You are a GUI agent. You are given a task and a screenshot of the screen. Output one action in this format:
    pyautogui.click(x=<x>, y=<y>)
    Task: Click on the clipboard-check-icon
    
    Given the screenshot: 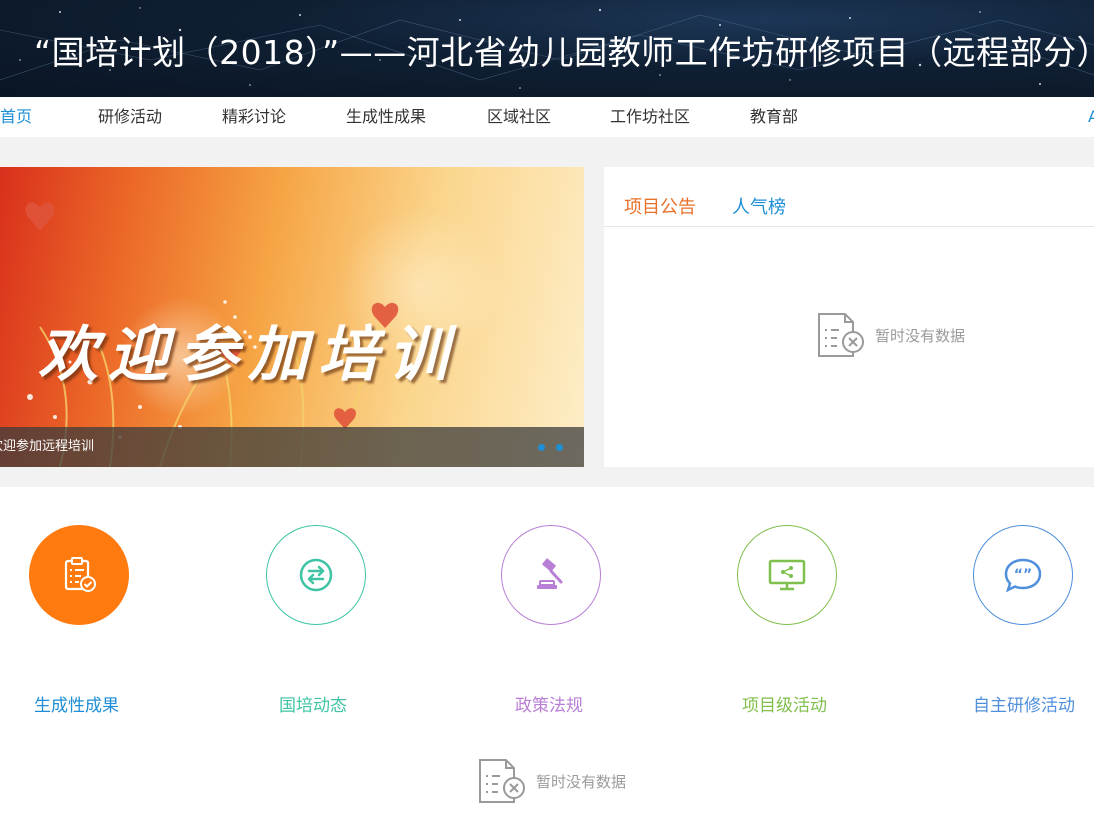 What is the action you would take?
    pyautogui.click(x=80, y=574)
    